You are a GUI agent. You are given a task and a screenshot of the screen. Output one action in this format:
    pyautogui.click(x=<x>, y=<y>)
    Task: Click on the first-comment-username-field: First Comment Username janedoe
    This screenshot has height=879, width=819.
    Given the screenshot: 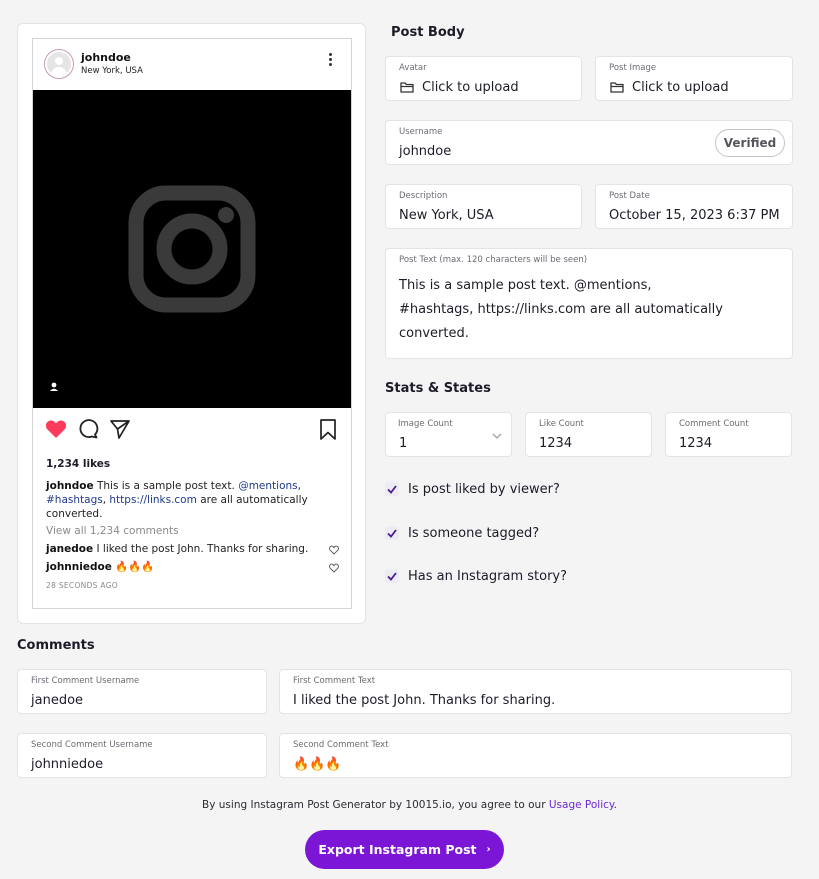 What is the action you would take?
    pyautogui.click(x=142, y=691)
    